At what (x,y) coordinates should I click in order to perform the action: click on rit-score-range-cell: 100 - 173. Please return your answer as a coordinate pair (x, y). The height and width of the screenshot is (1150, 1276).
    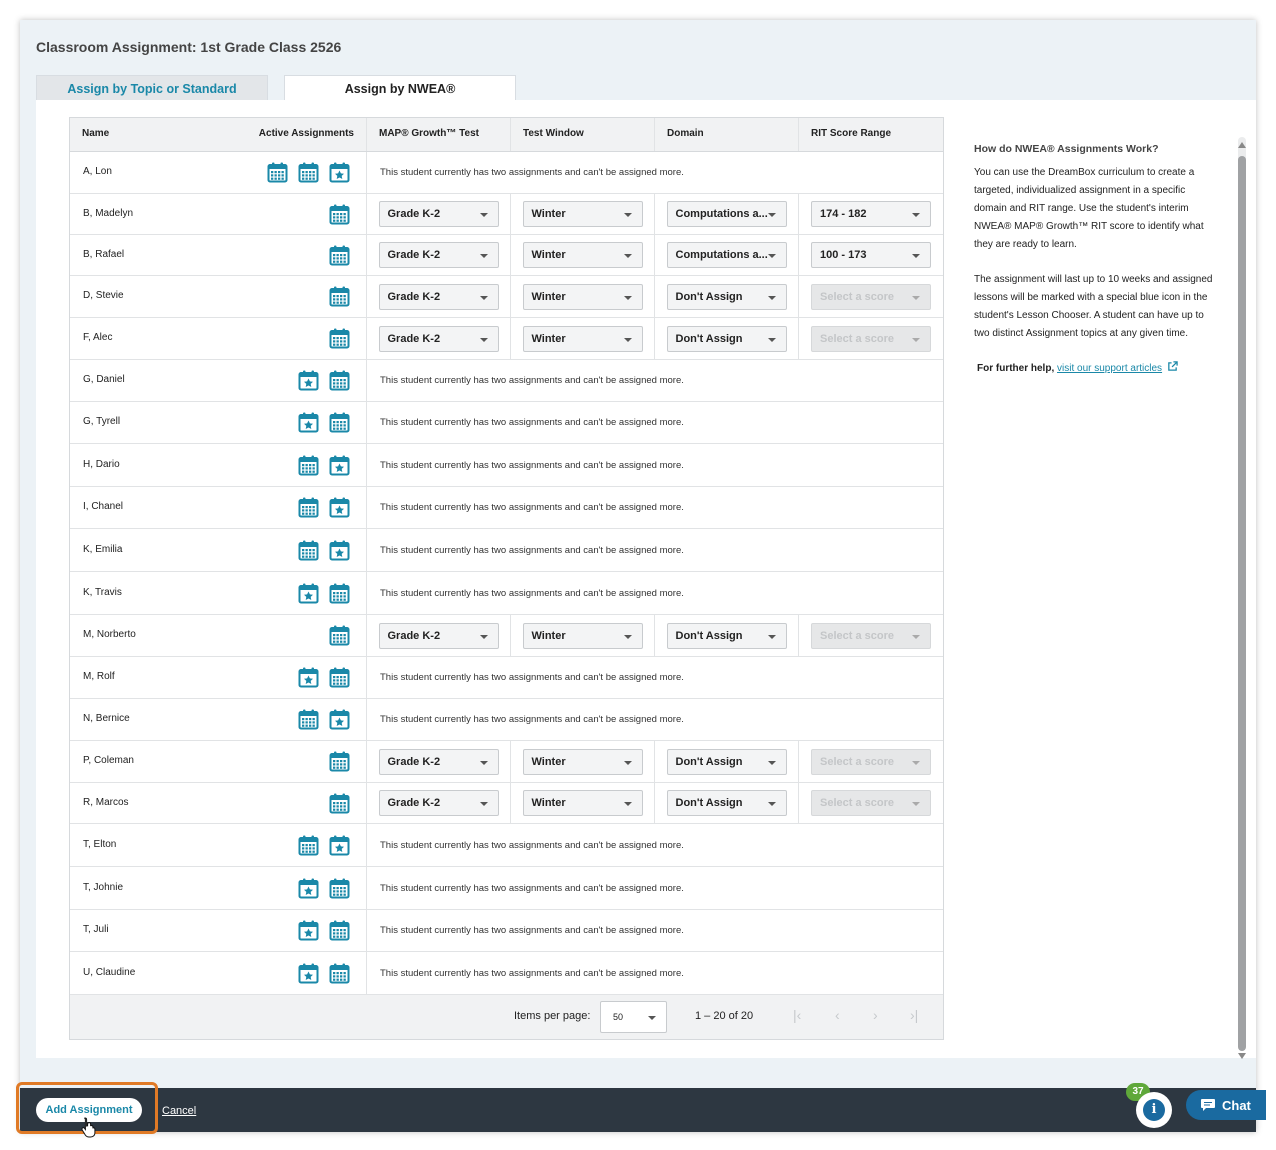
    Looking at the image, I should click on (871, 255).